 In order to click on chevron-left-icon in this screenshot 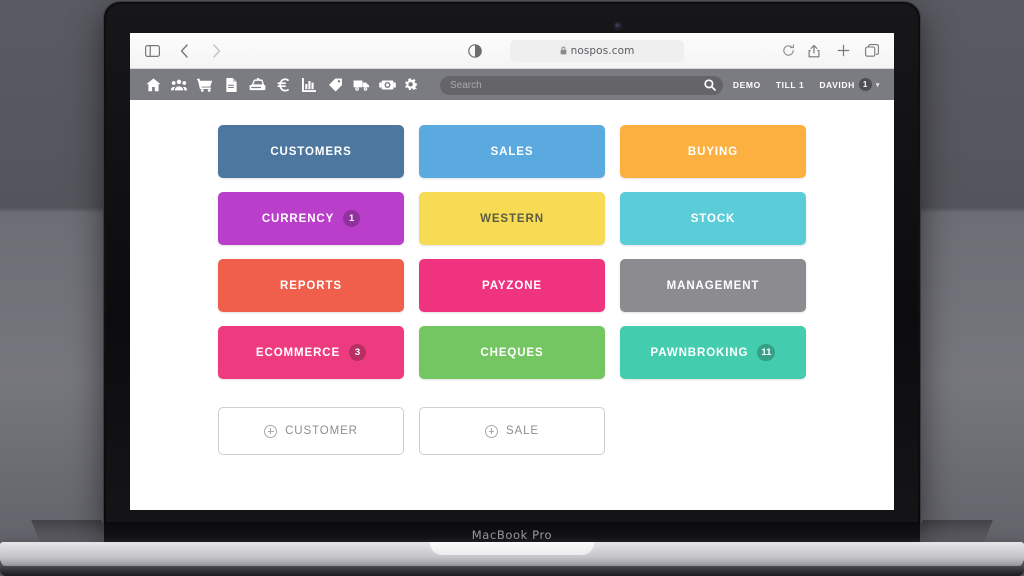, I will do `click(184, 51)`.